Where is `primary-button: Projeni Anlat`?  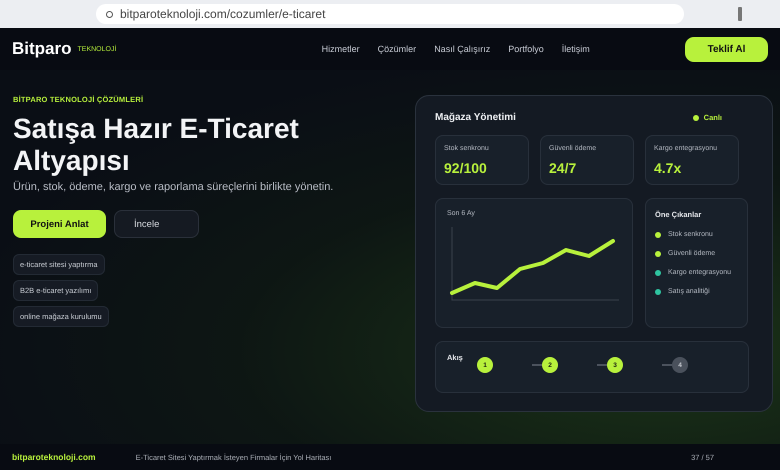 primary-button: Projeni Anlat is located at coordinates (59, 224).